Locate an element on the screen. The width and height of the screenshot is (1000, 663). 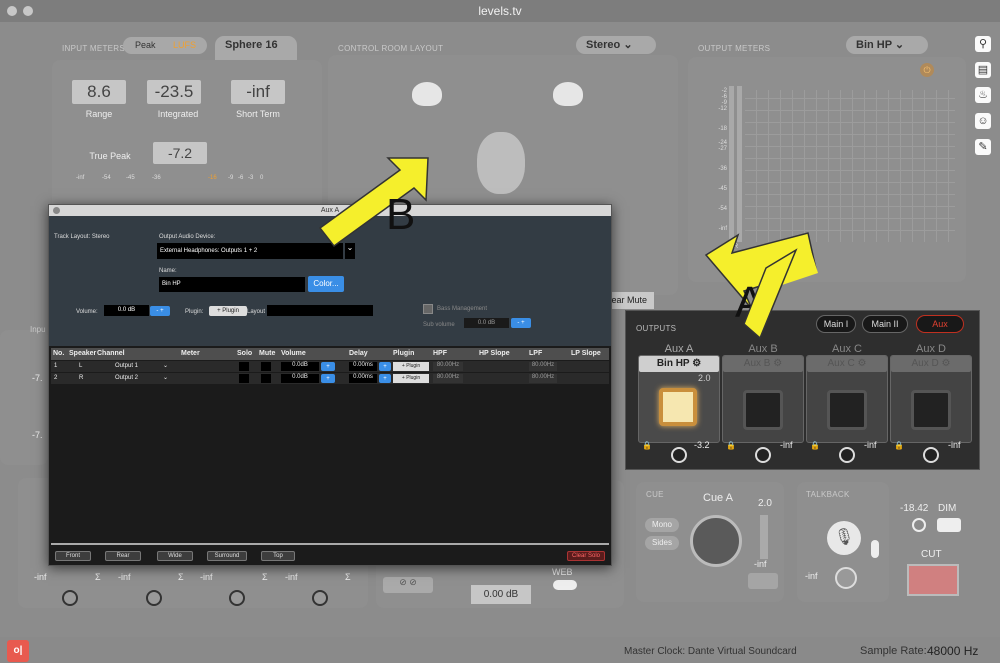
right-speaker-icon is located at coordinates (568, 94).